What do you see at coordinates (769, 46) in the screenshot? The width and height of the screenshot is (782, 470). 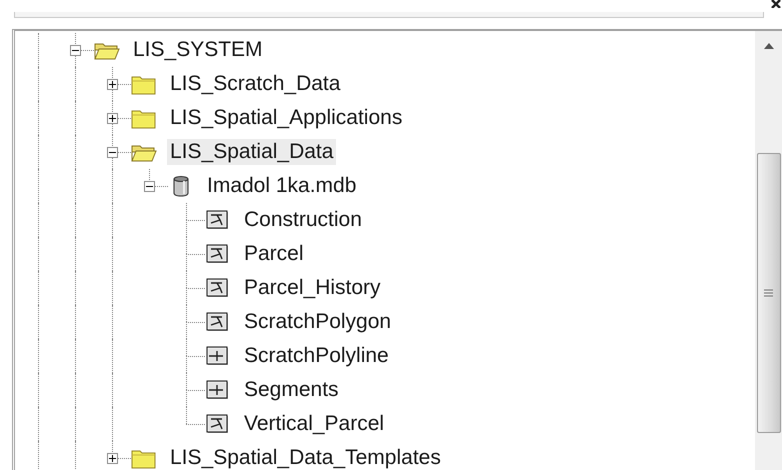 I see `up-arrow-icon` at bounding box center [769, 46].